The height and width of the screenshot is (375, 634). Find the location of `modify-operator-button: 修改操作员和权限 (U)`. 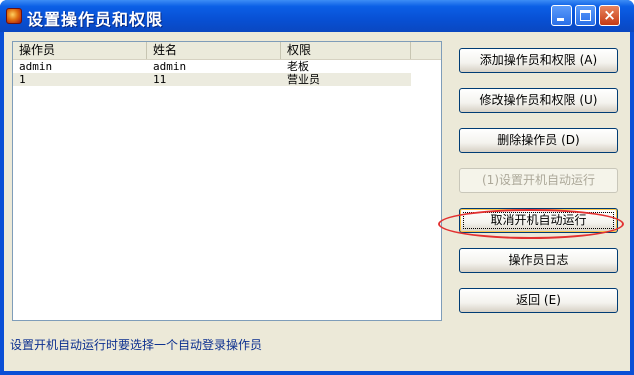

modify-operator-button: 修改操作员和权限 (U) is located at coordinates (538, 100).